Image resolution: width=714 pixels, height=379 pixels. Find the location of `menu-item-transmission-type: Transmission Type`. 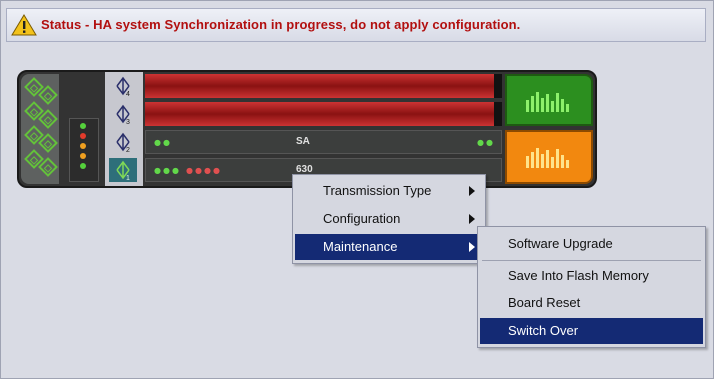

menu-item-transmission-type: Transmission Type is located at coordinates (389, 191).